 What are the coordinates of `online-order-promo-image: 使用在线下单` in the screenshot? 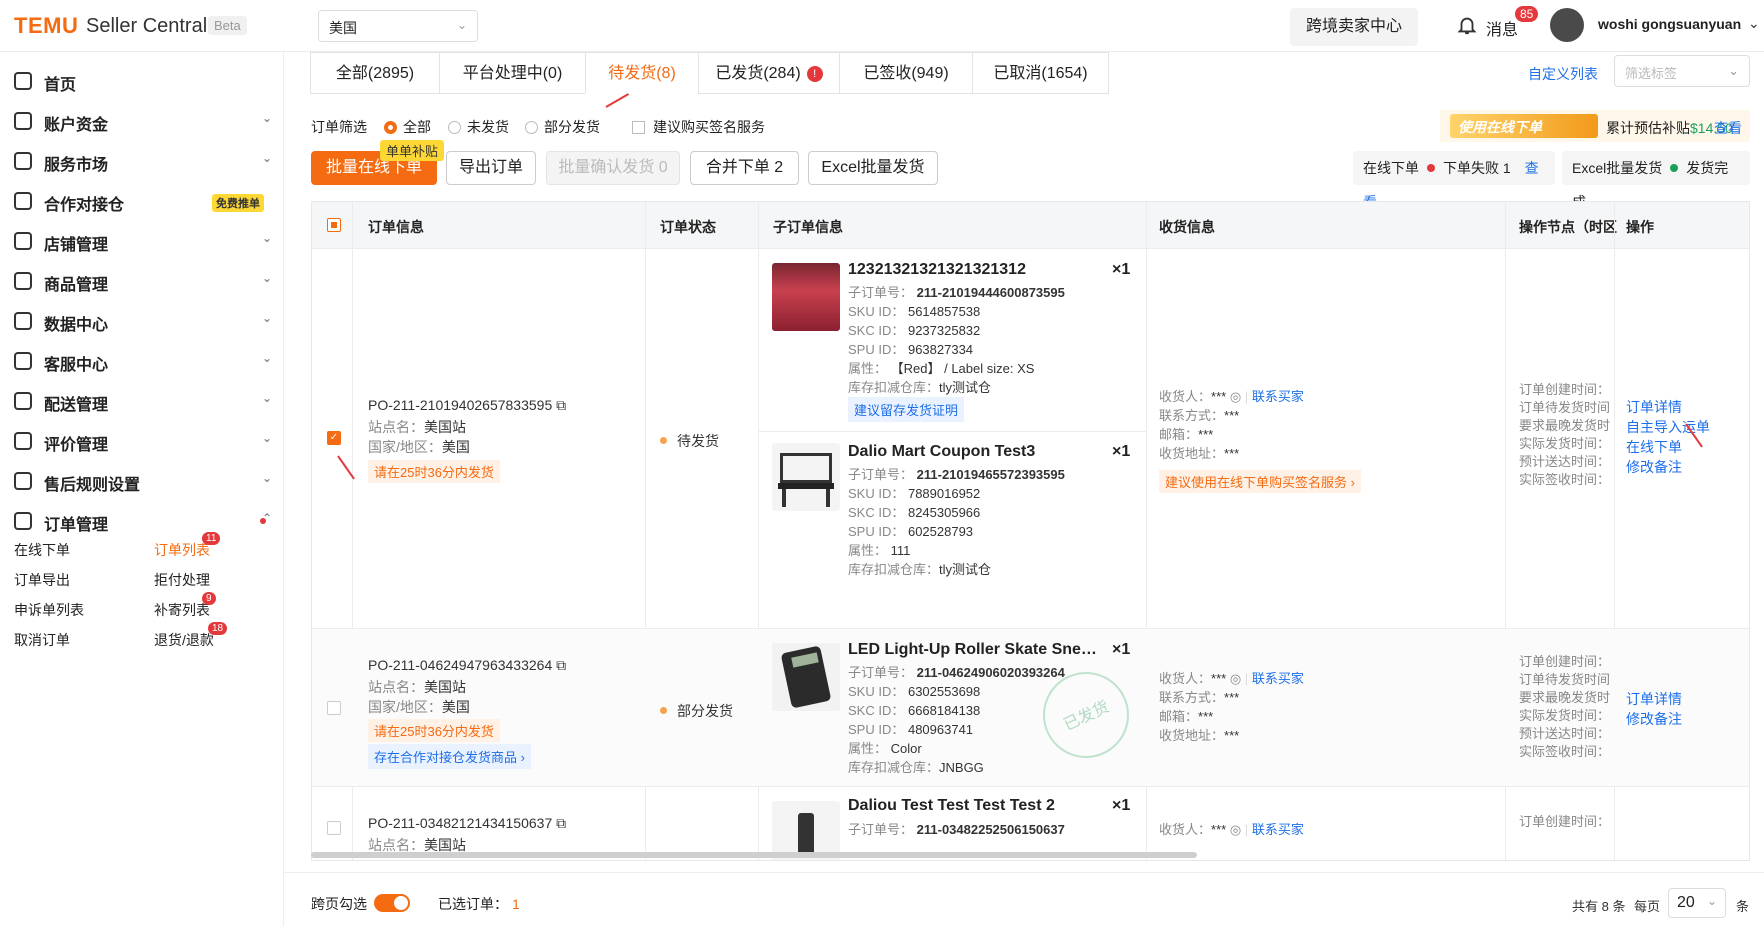 It's located at (1524, 126).